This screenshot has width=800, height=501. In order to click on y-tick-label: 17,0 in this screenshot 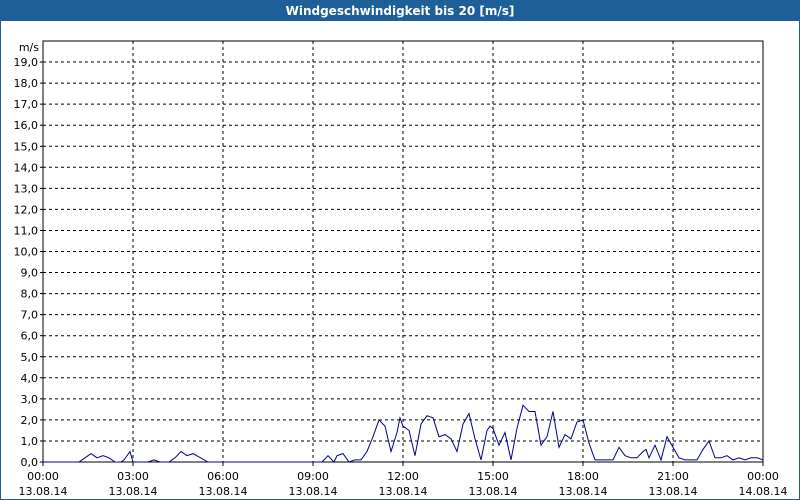, I will do `click(26, 104)`.